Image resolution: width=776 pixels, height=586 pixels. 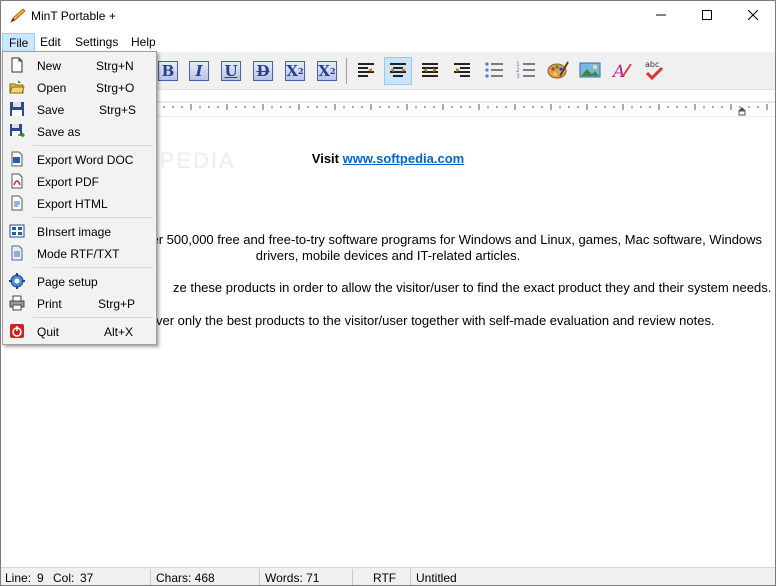 What do you see at coordinates (661, 16) in the screenshot?
I see `minimize-button` at bounding box center [661, 16].